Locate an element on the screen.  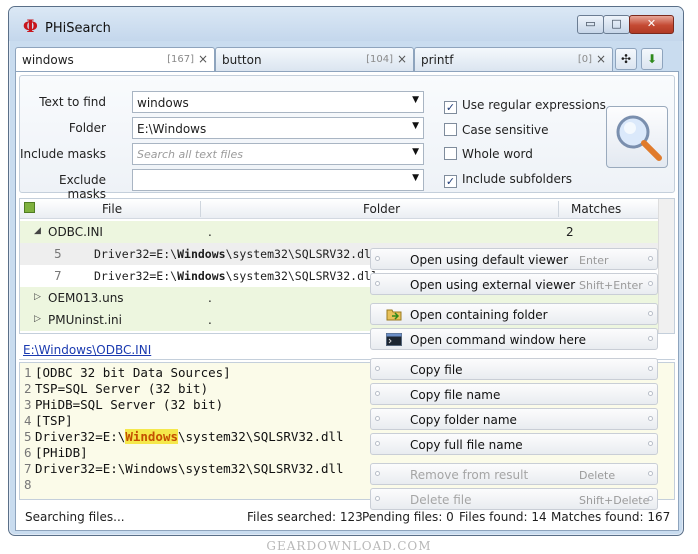
results-scrollbar is located at coordinates (666, 266).